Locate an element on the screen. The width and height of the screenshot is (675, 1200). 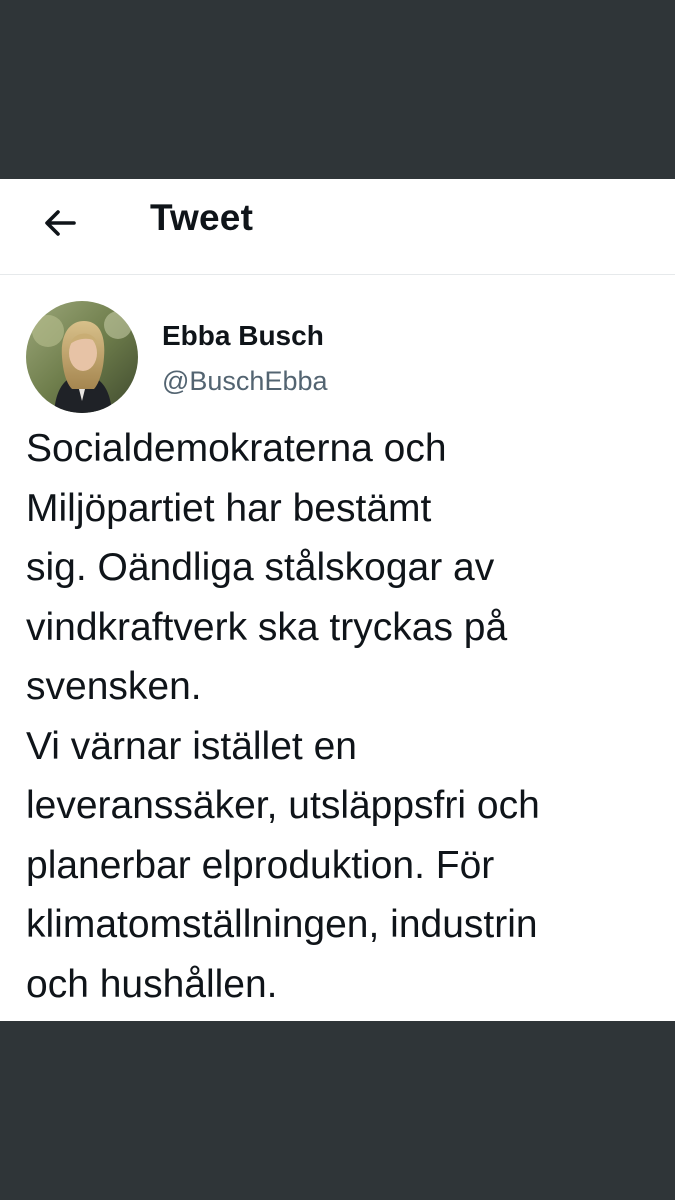
page-title: Tweet is located at coordinates (202, 217).